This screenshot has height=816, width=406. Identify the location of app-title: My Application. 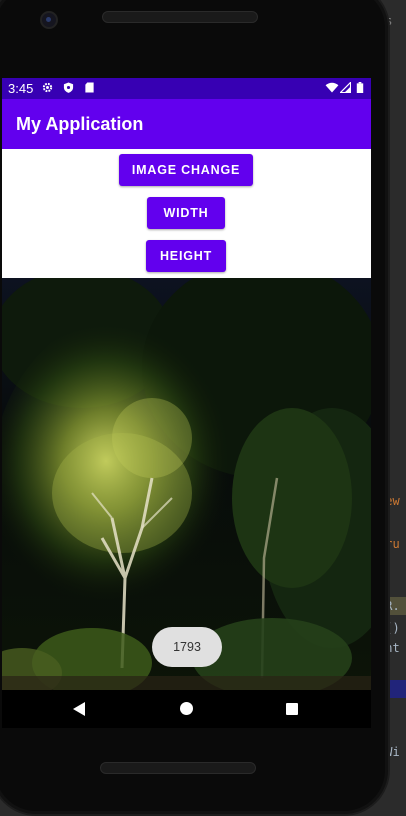
(80, 124).